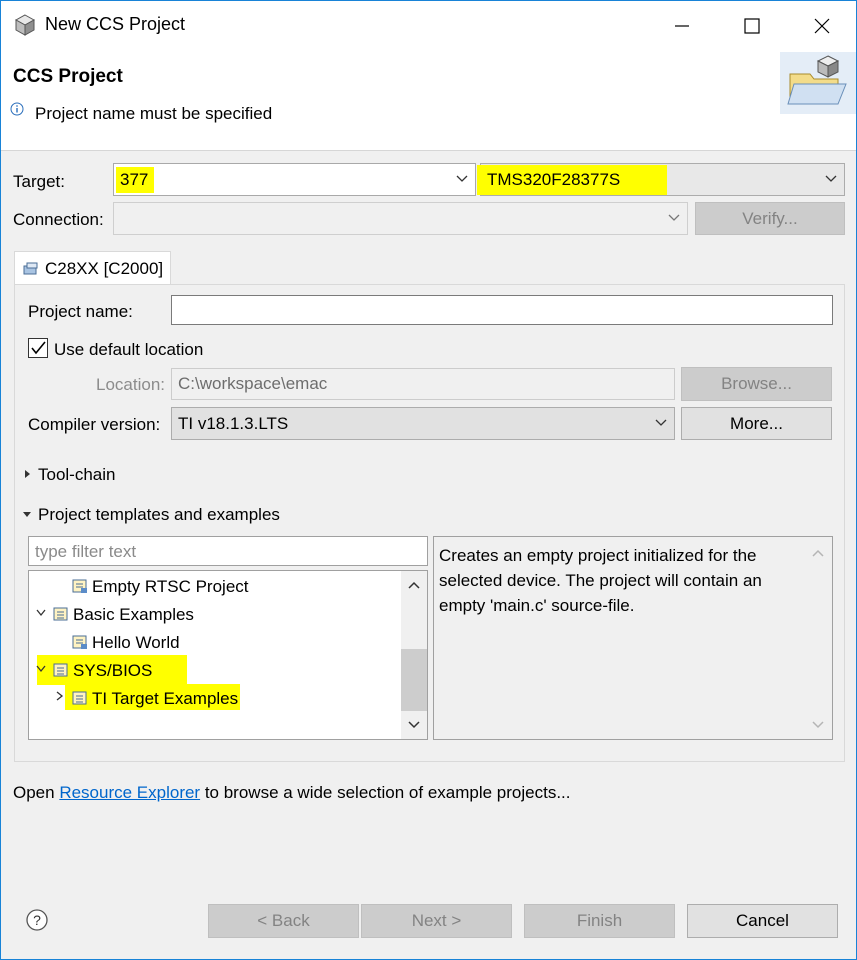  I want to click on close-icon, so click(822, 26).